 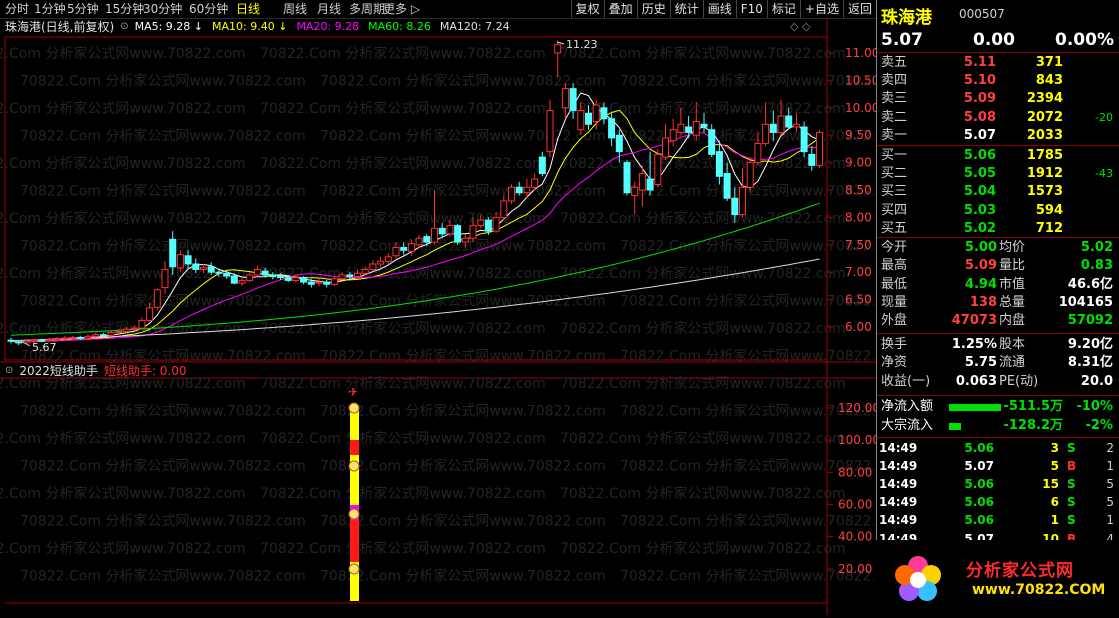 What do you see at coordinates (50, 9) in the screenshot?
I see `period-tab-1: 1分钟` at bounding box center [50, 9].